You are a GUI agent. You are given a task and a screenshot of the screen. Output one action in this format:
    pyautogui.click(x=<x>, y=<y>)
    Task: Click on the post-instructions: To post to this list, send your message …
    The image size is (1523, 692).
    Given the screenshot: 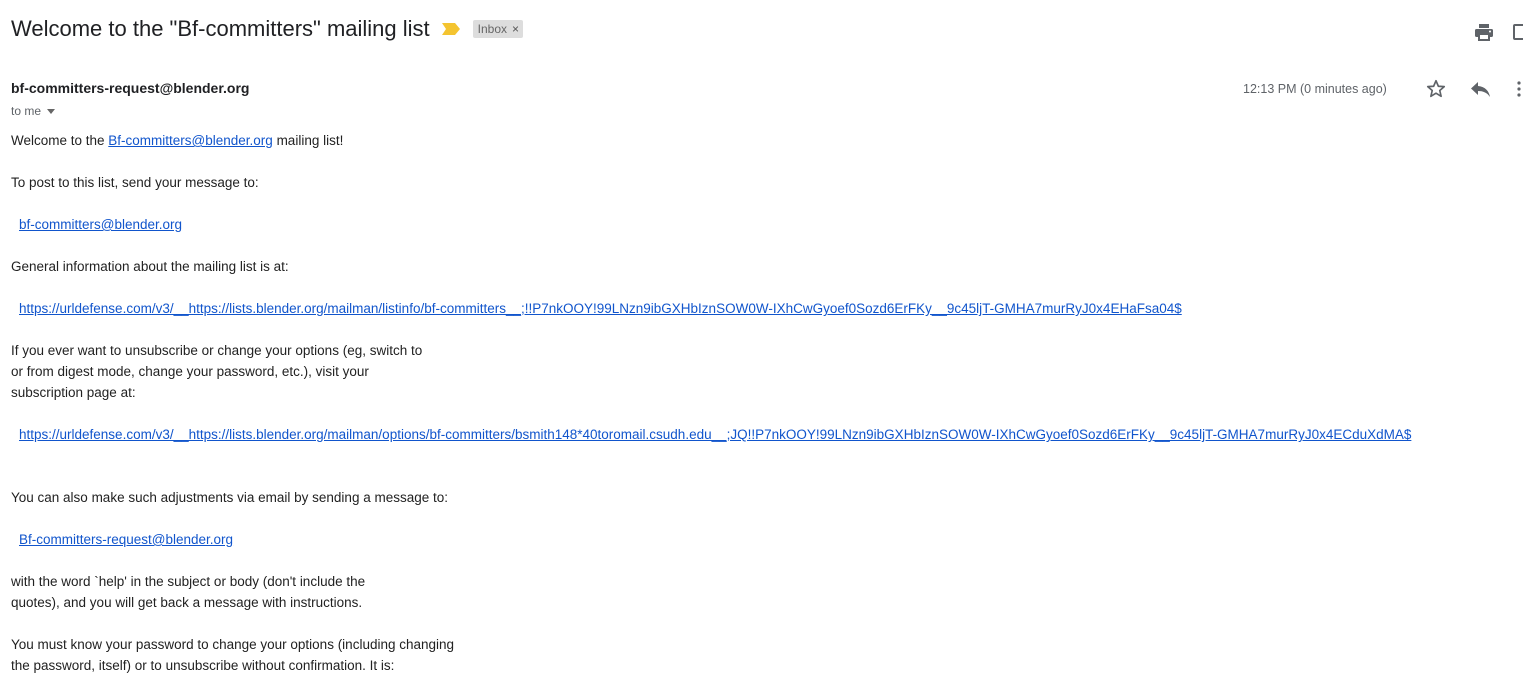 What is the action you would take?
    pyautogui.click(x=135, y=182)
    